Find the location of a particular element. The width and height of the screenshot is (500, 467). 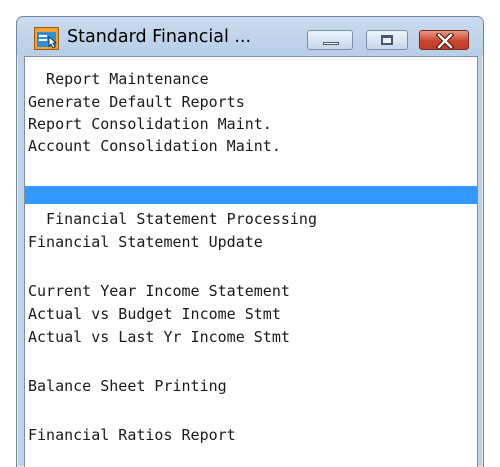

menu-item-financial-statement-update: Financial Statement Update is located at coordinates (251, 242).